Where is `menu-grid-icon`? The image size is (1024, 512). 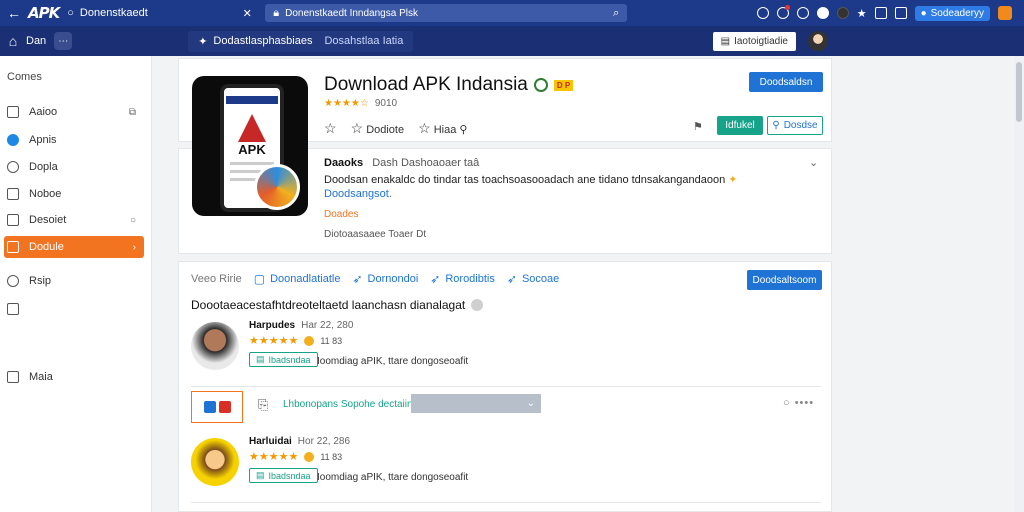 menu-grid-icon is located at coordinates (880, 13).